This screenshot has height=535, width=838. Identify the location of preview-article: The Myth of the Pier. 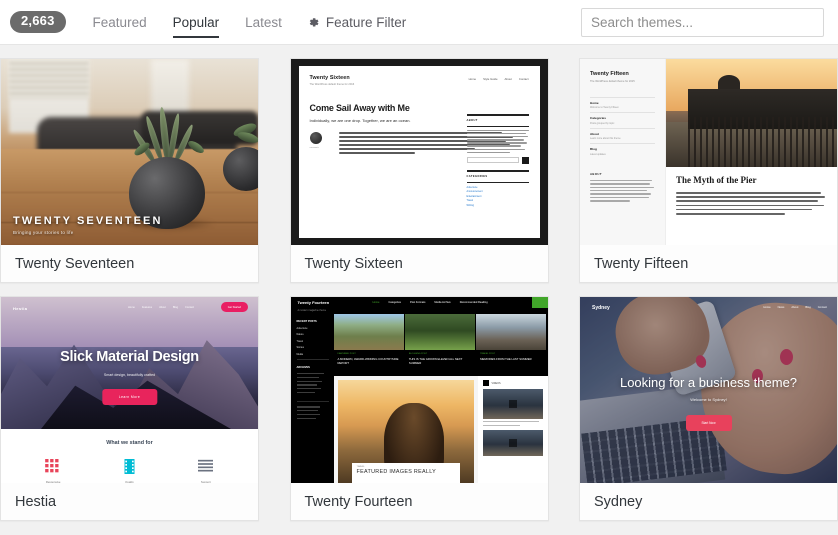
(751, 191).